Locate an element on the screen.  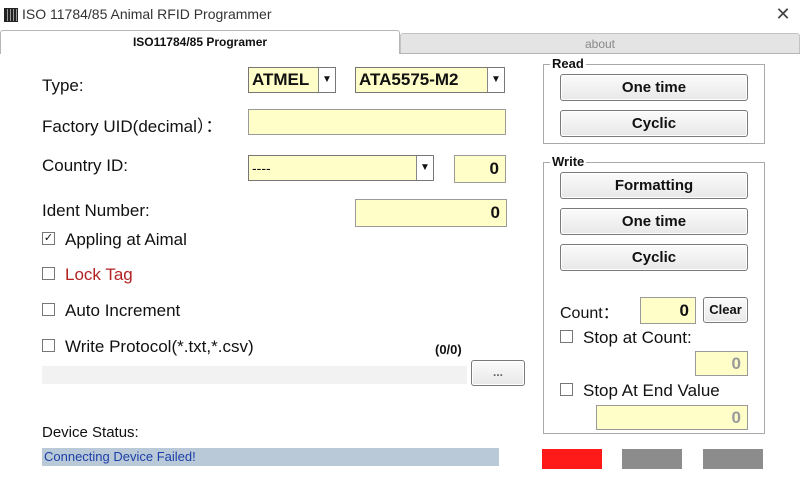
status-light-red is located at coordinates (572, 459).